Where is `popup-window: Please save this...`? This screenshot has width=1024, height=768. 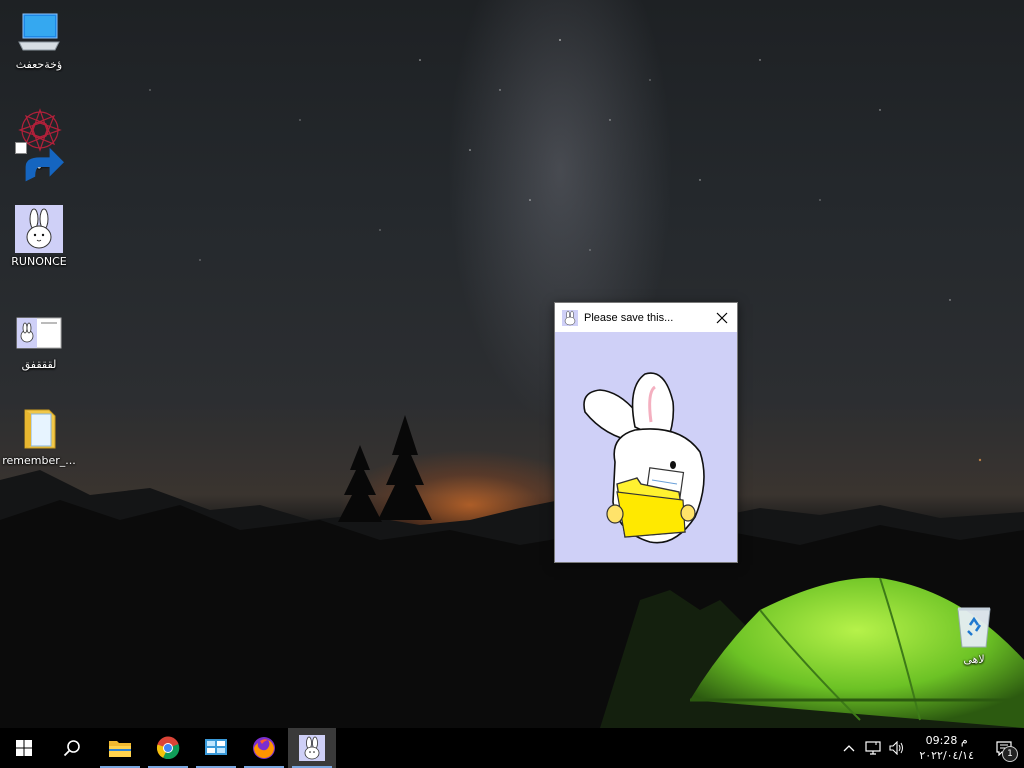 popup-window: Please save this... is located at coordinates (646, 432).